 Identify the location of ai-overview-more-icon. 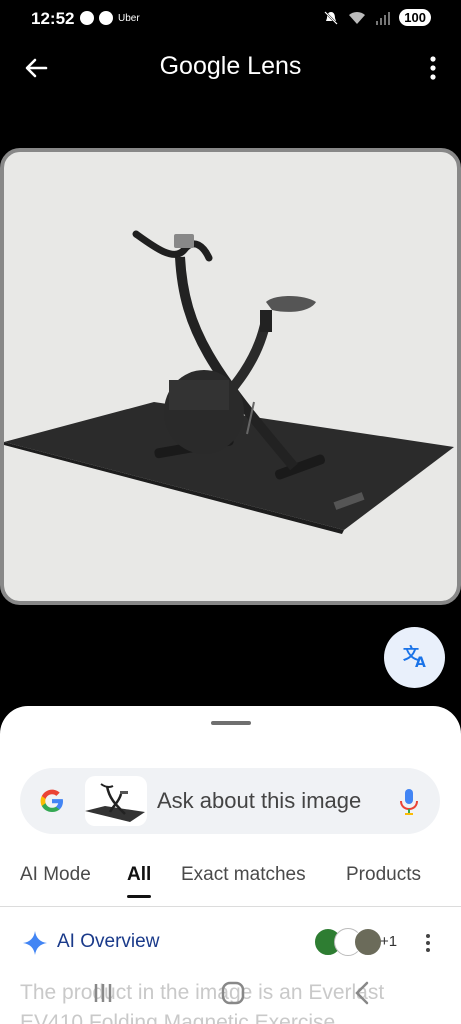
(428, 943).